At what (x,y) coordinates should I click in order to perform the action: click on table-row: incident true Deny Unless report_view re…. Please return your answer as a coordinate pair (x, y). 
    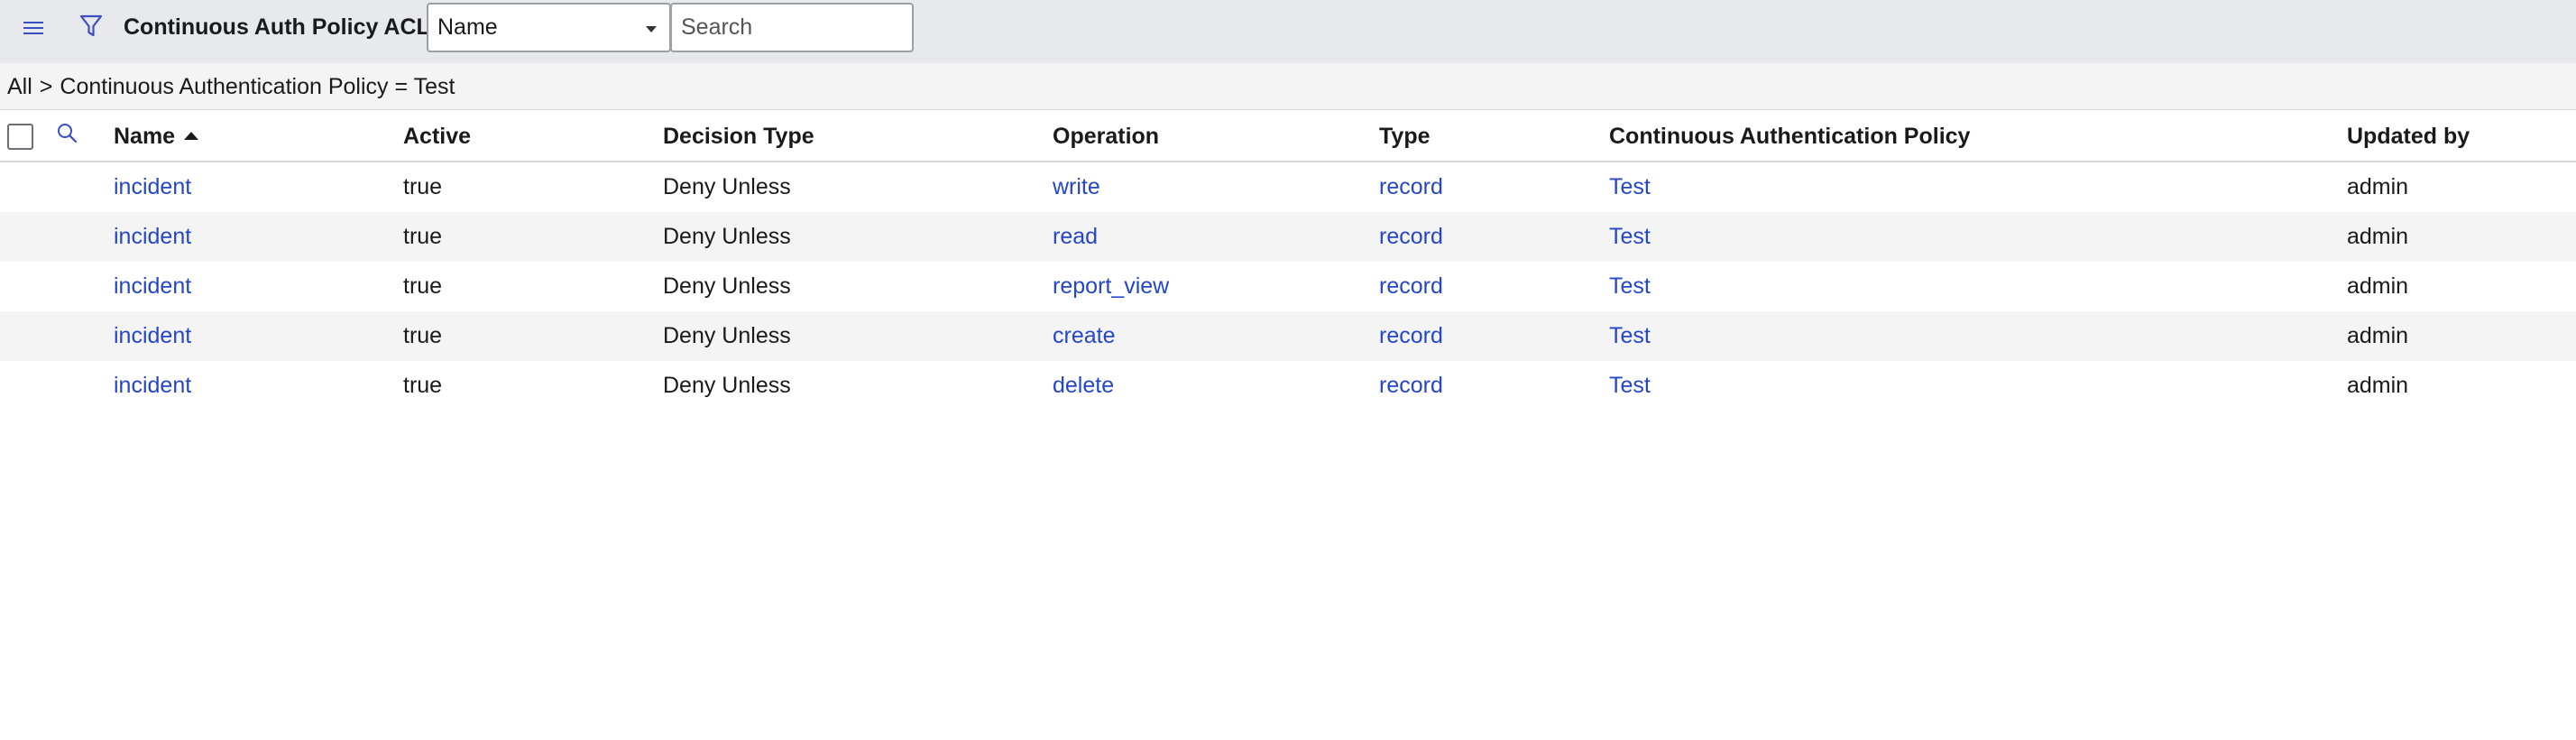
    Looking at the image, I should click on (1288, 286).